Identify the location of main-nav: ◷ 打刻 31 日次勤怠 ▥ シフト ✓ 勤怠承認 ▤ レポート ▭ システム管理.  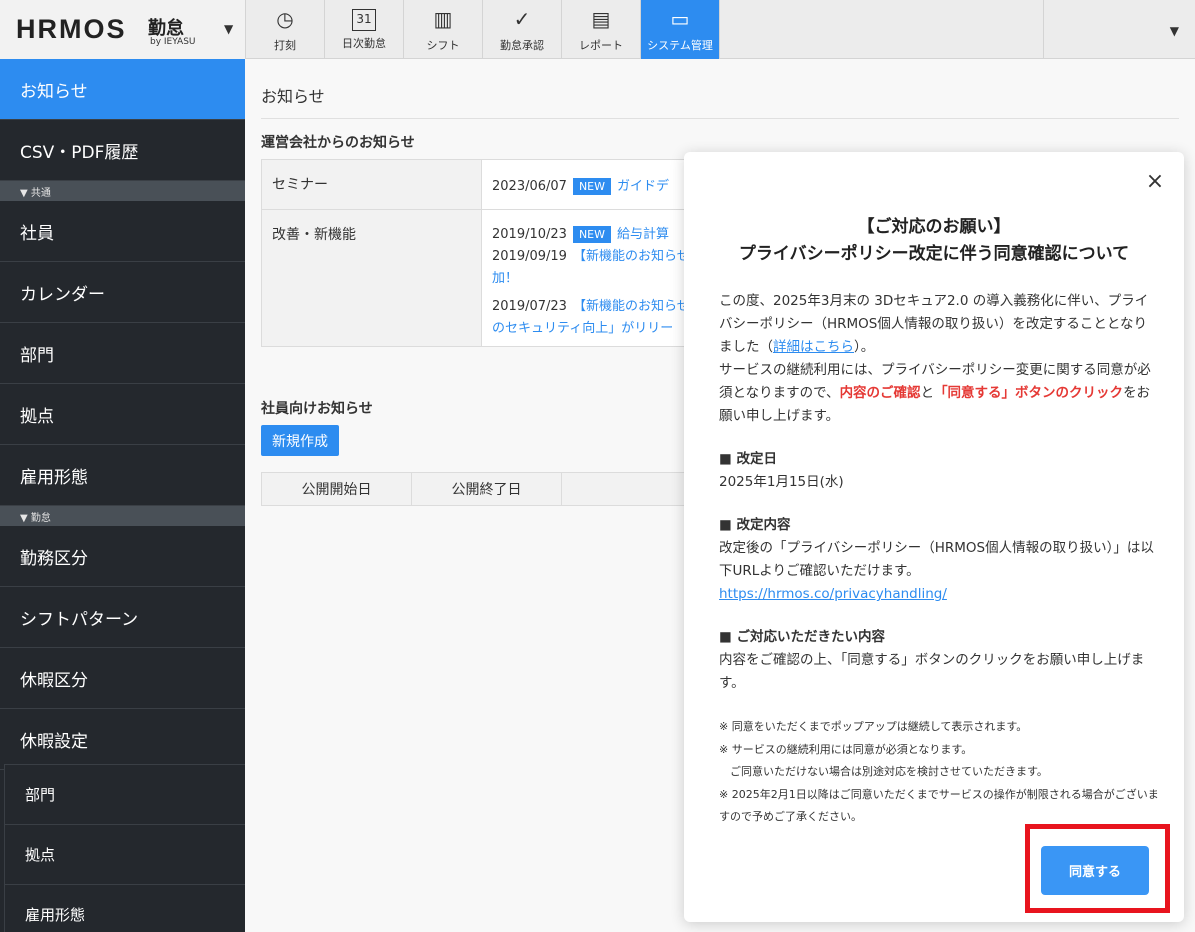
(483, 29).